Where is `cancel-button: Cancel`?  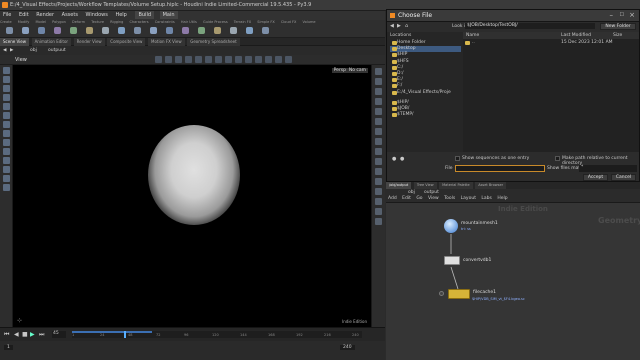
cancel-button: Cancel is located at coordinates (623, 177).